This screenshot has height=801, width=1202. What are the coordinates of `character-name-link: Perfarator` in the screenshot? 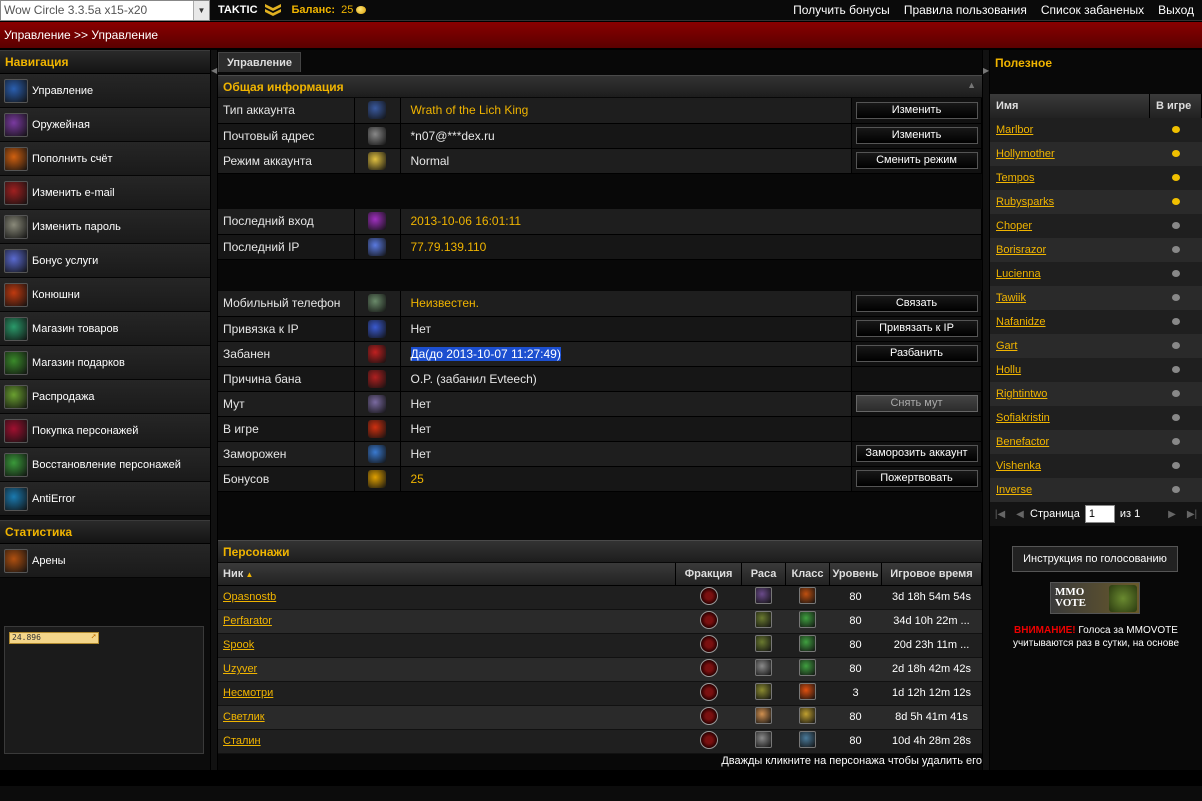 It's located at (247, 621).